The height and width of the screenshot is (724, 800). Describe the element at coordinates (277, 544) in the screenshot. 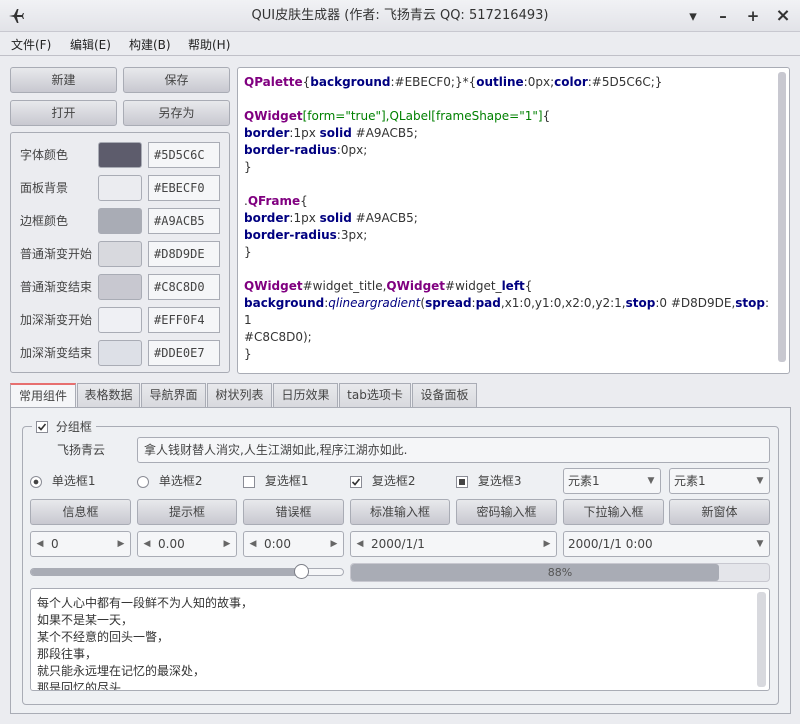

I see `time-value: 0:00` at that location.